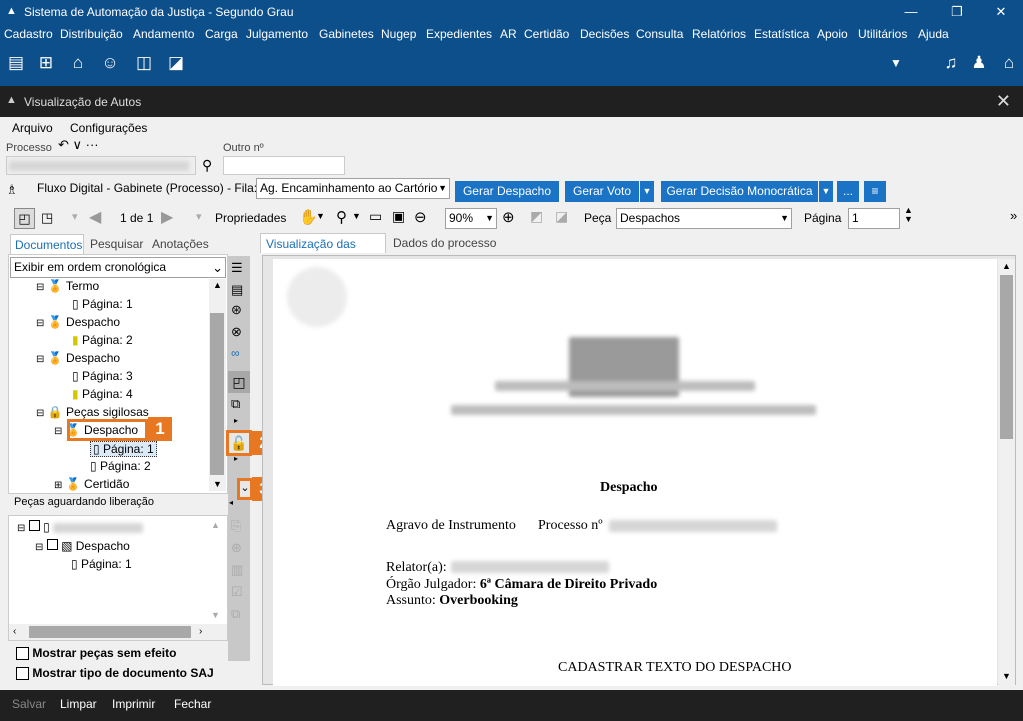 Image resolution: width=1023 pixels, height=721 pixels. Describe the element at coordinates (245, 489) in the screenshot. I see `expand-button: ⌄` at that location.